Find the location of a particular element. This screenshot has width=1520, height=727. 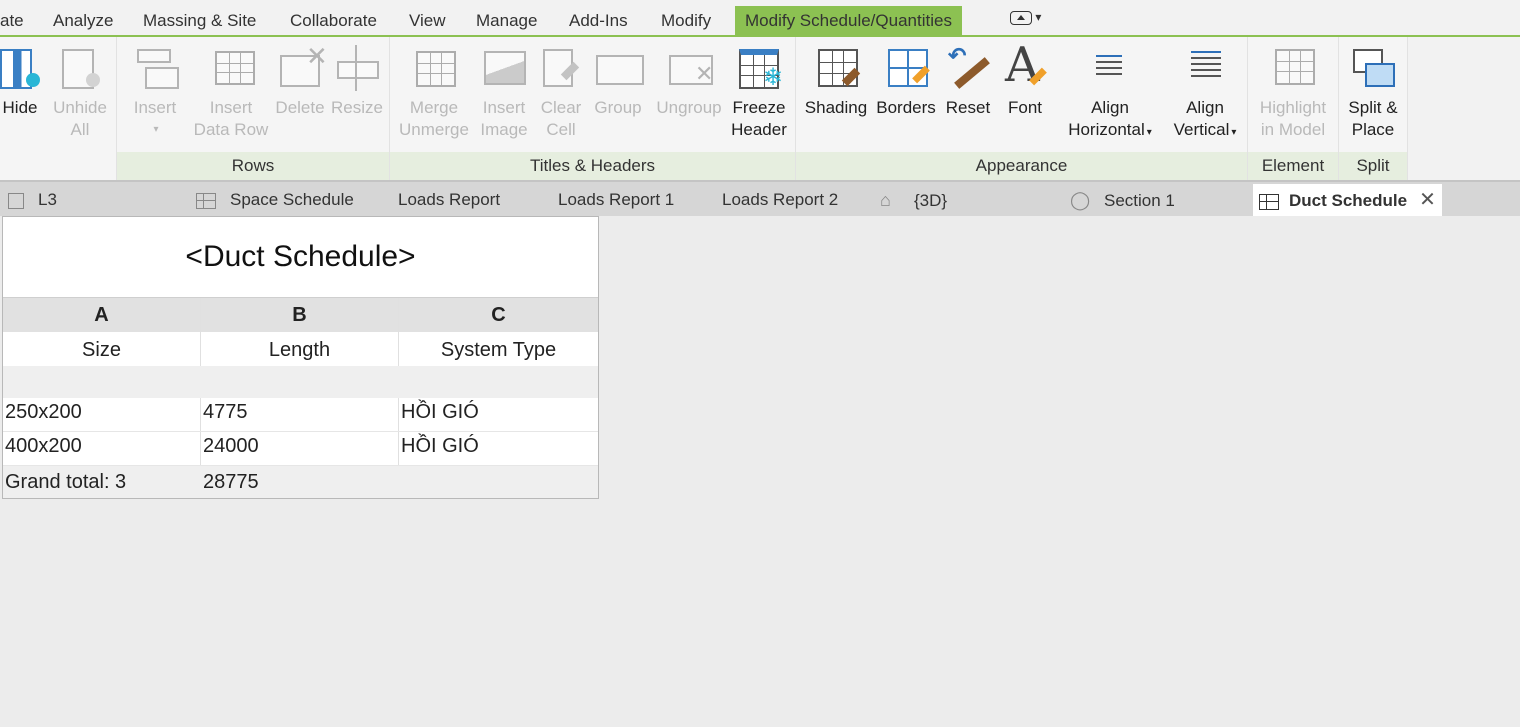

column-header-row: Size Length System Type is located at coordinates (300, 349).